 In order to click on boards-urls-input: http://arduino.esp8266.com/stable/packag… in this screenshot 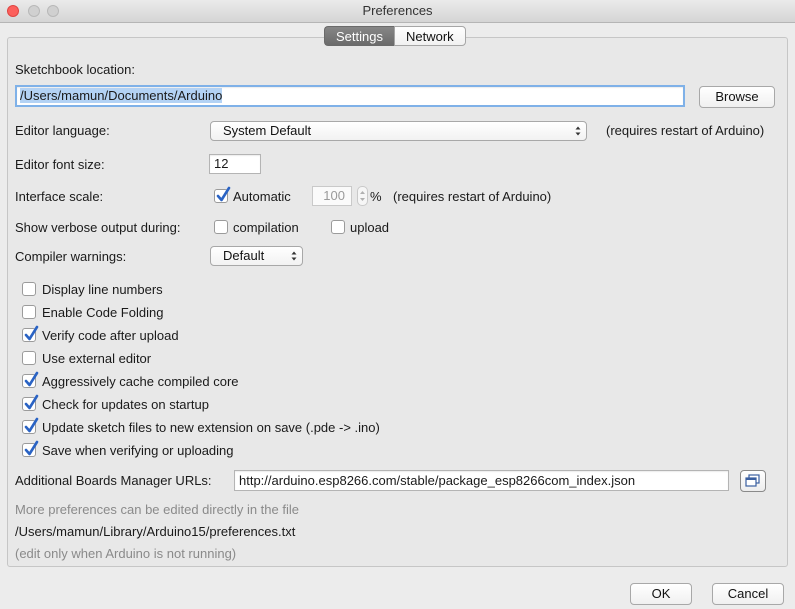, I will do `click(481, 480)`.